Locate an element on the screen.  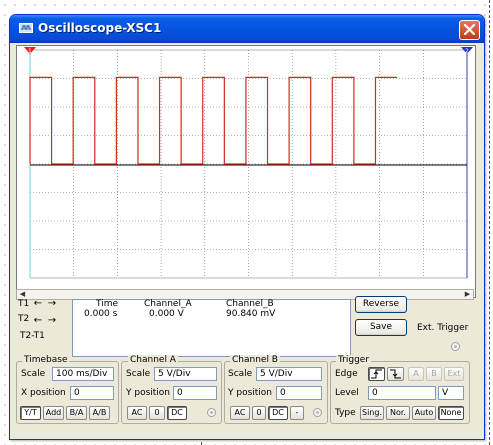
channel-a-ac-button: AC is located at coordinates (137, 413).